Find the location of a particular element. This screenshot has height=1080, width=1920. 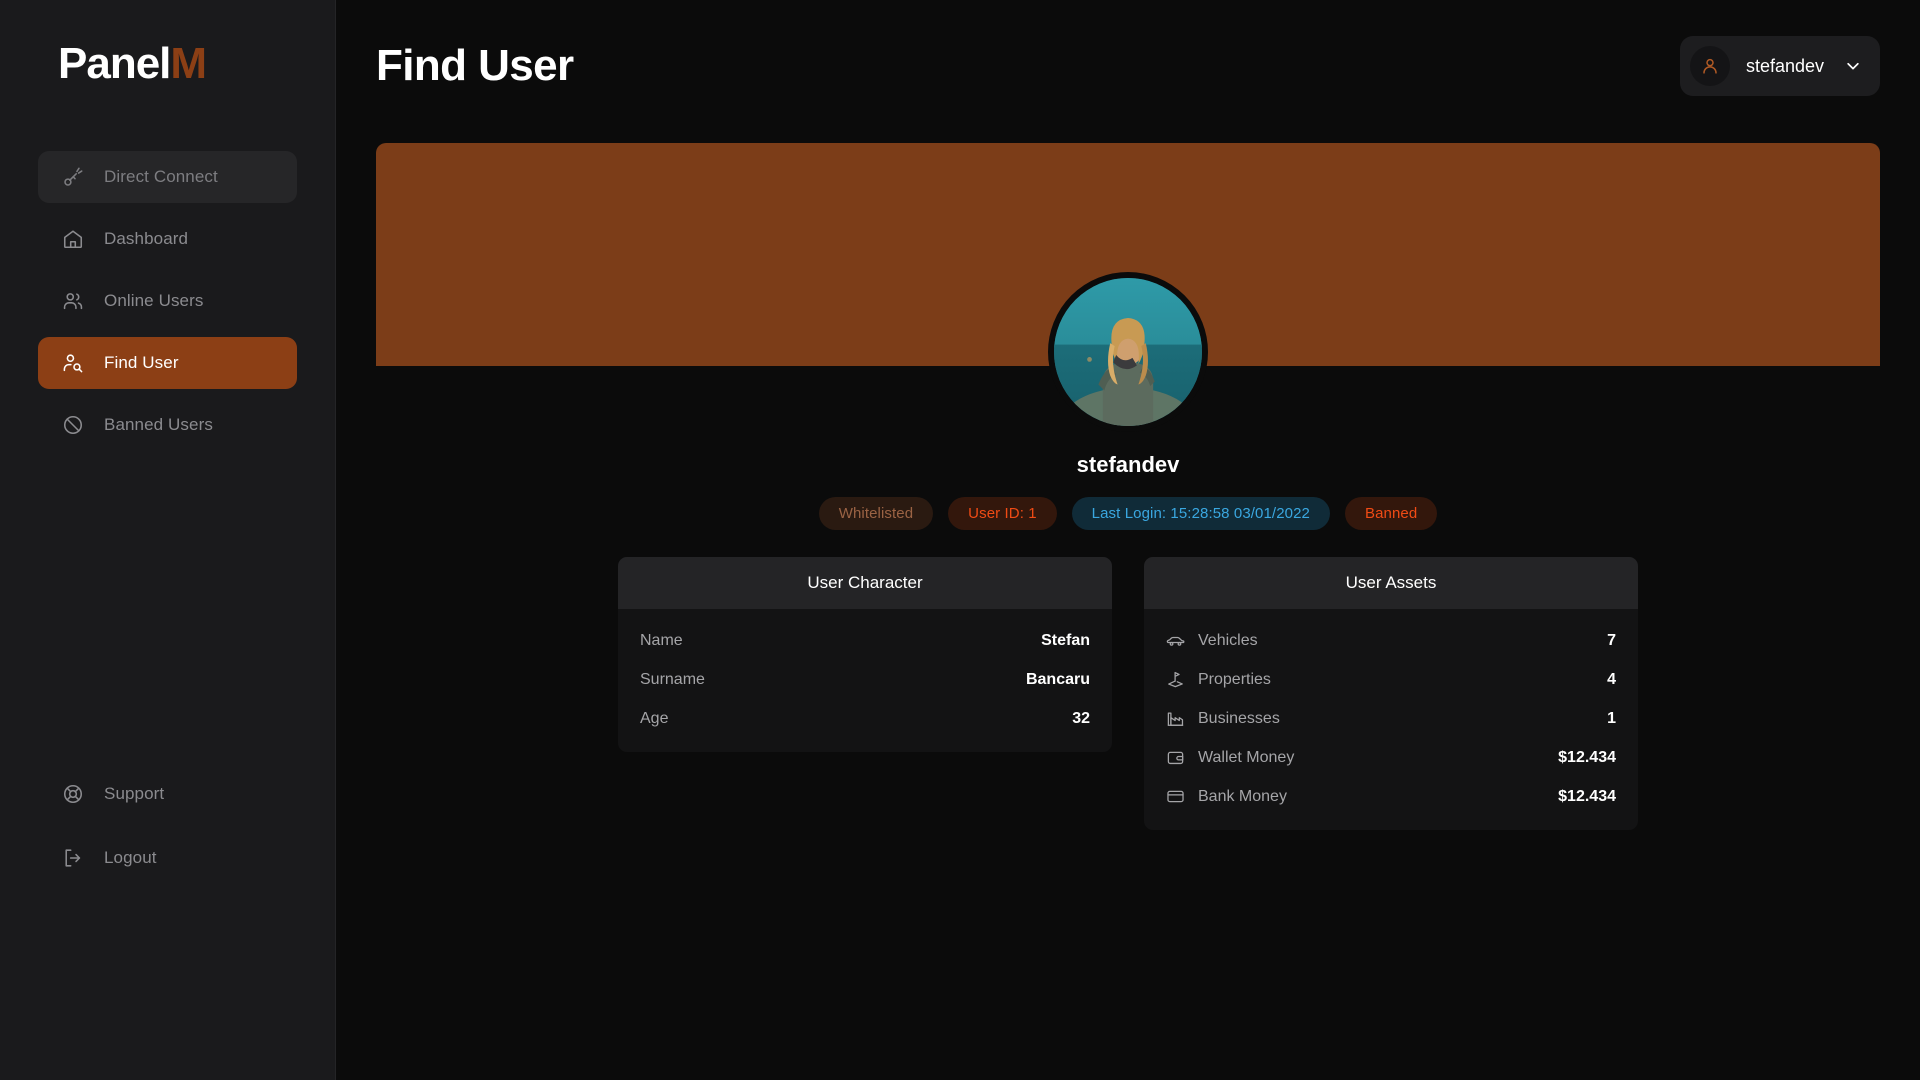

sidebar-item-direct-connect: Direct Connect is located at coordinates (167, 177).